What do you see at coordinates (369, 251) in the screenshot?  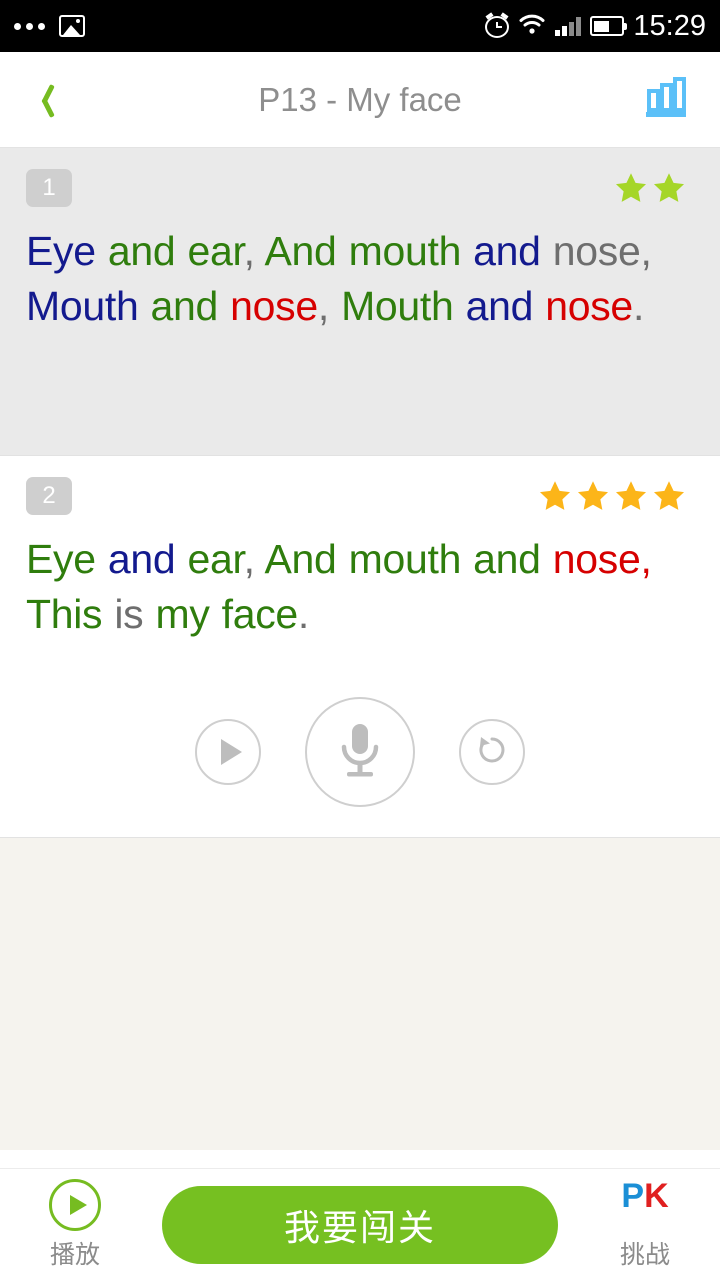 I see `word: And mouth` at bounding box center [369, 251].